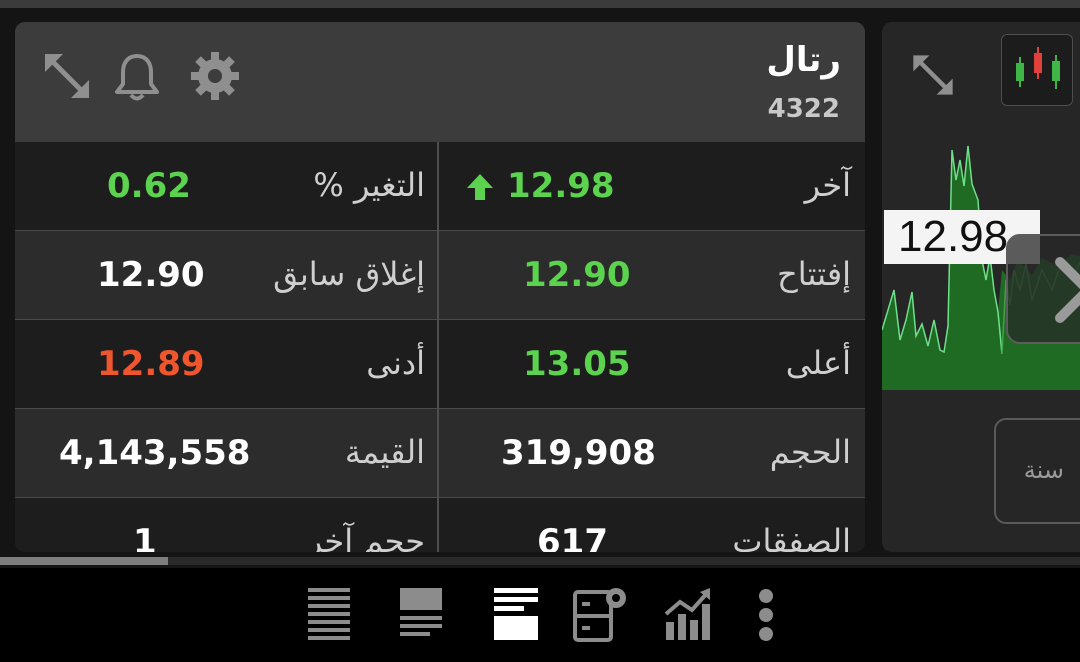  Describe the element at coordinates (577, 364) in the screenshot. I see `stat-value-high: 13.05` at that location.